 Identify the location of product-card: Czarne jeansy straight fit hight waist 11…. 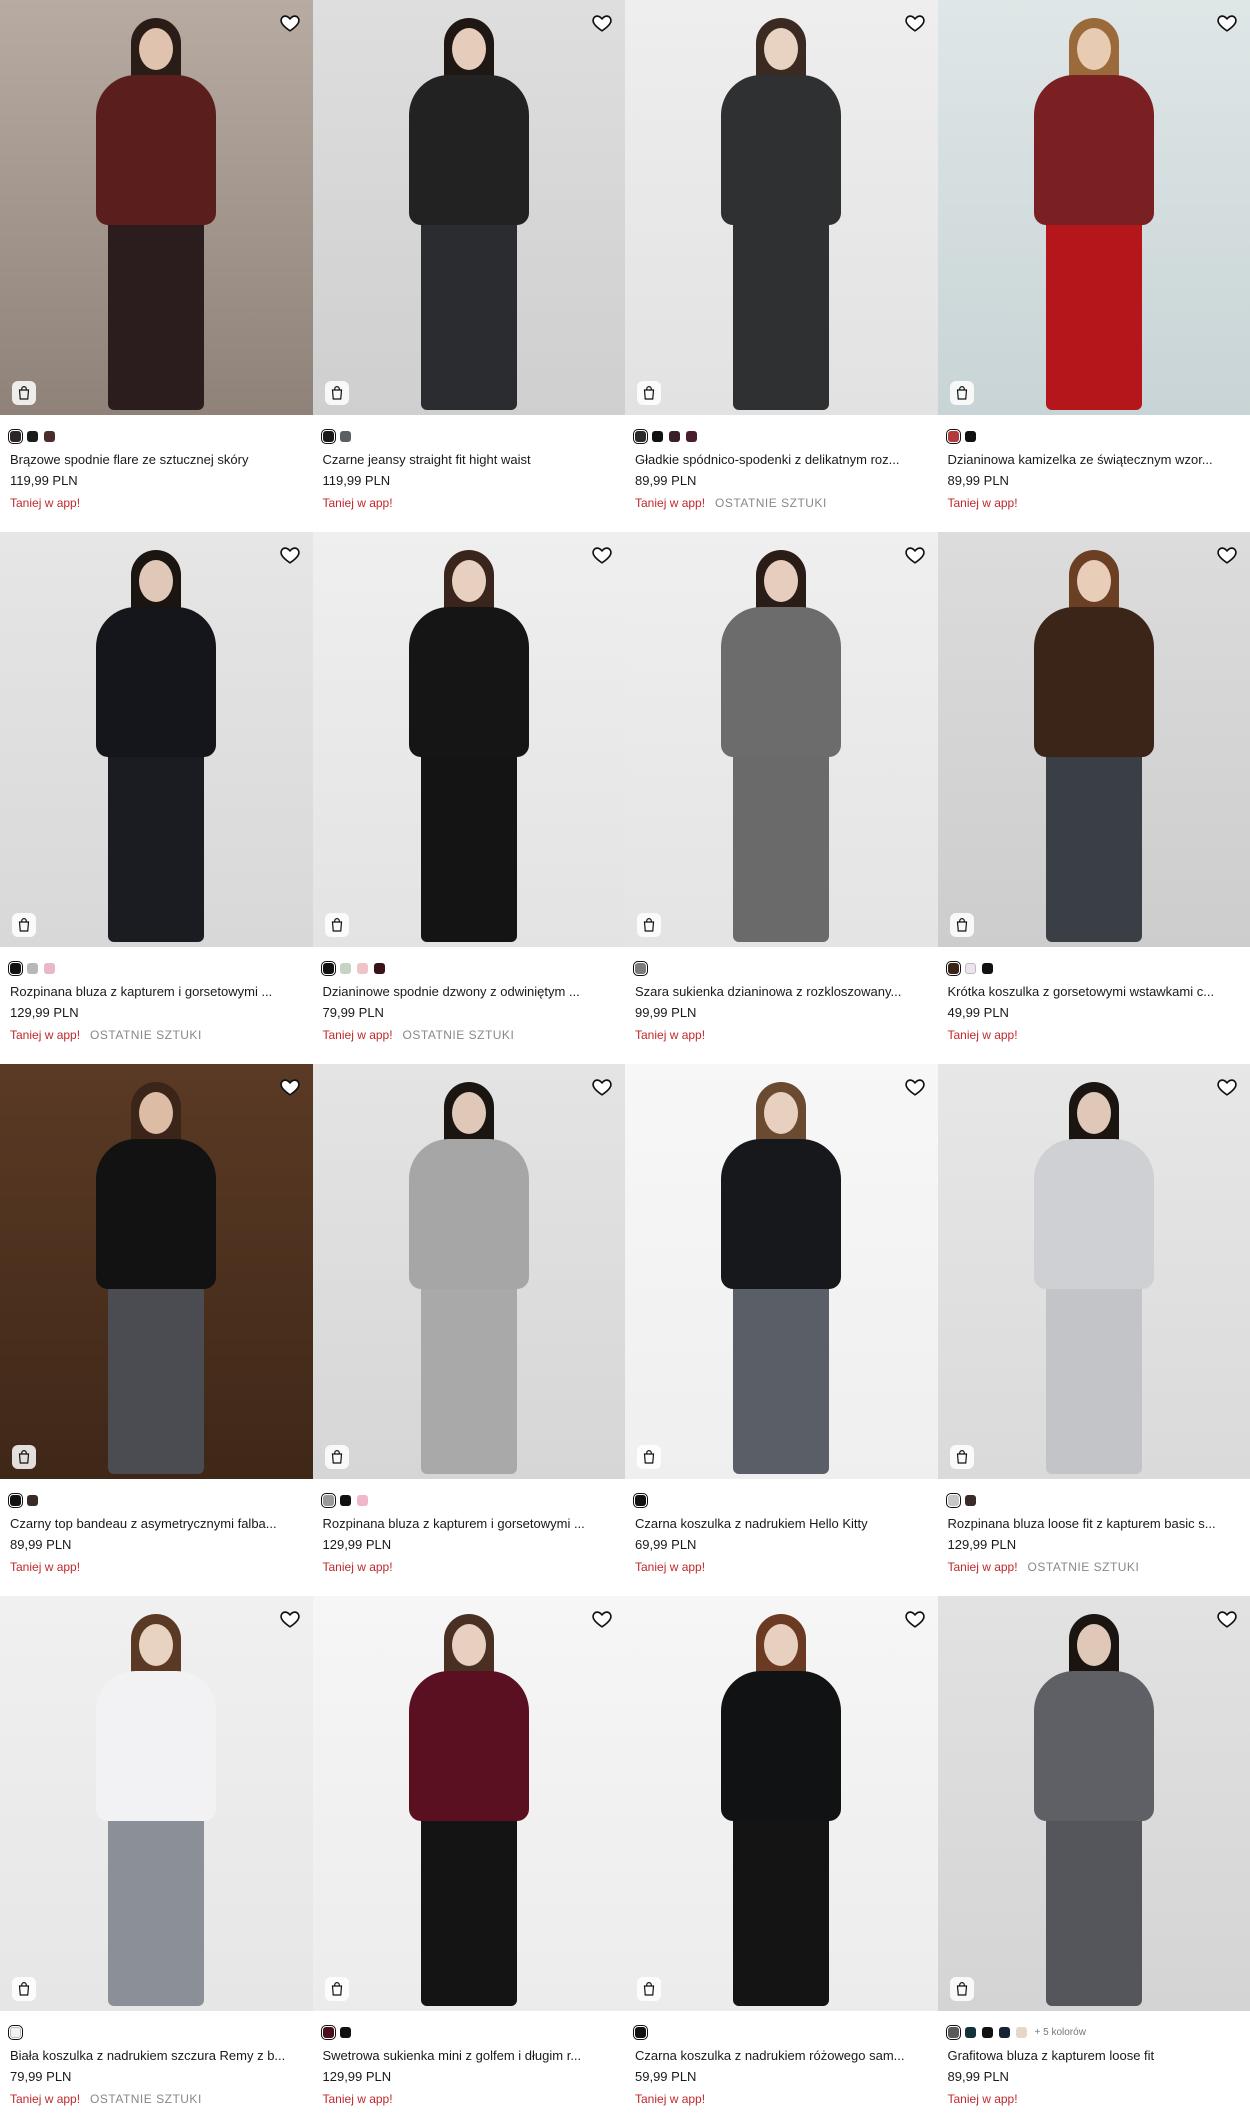
(468, 266).